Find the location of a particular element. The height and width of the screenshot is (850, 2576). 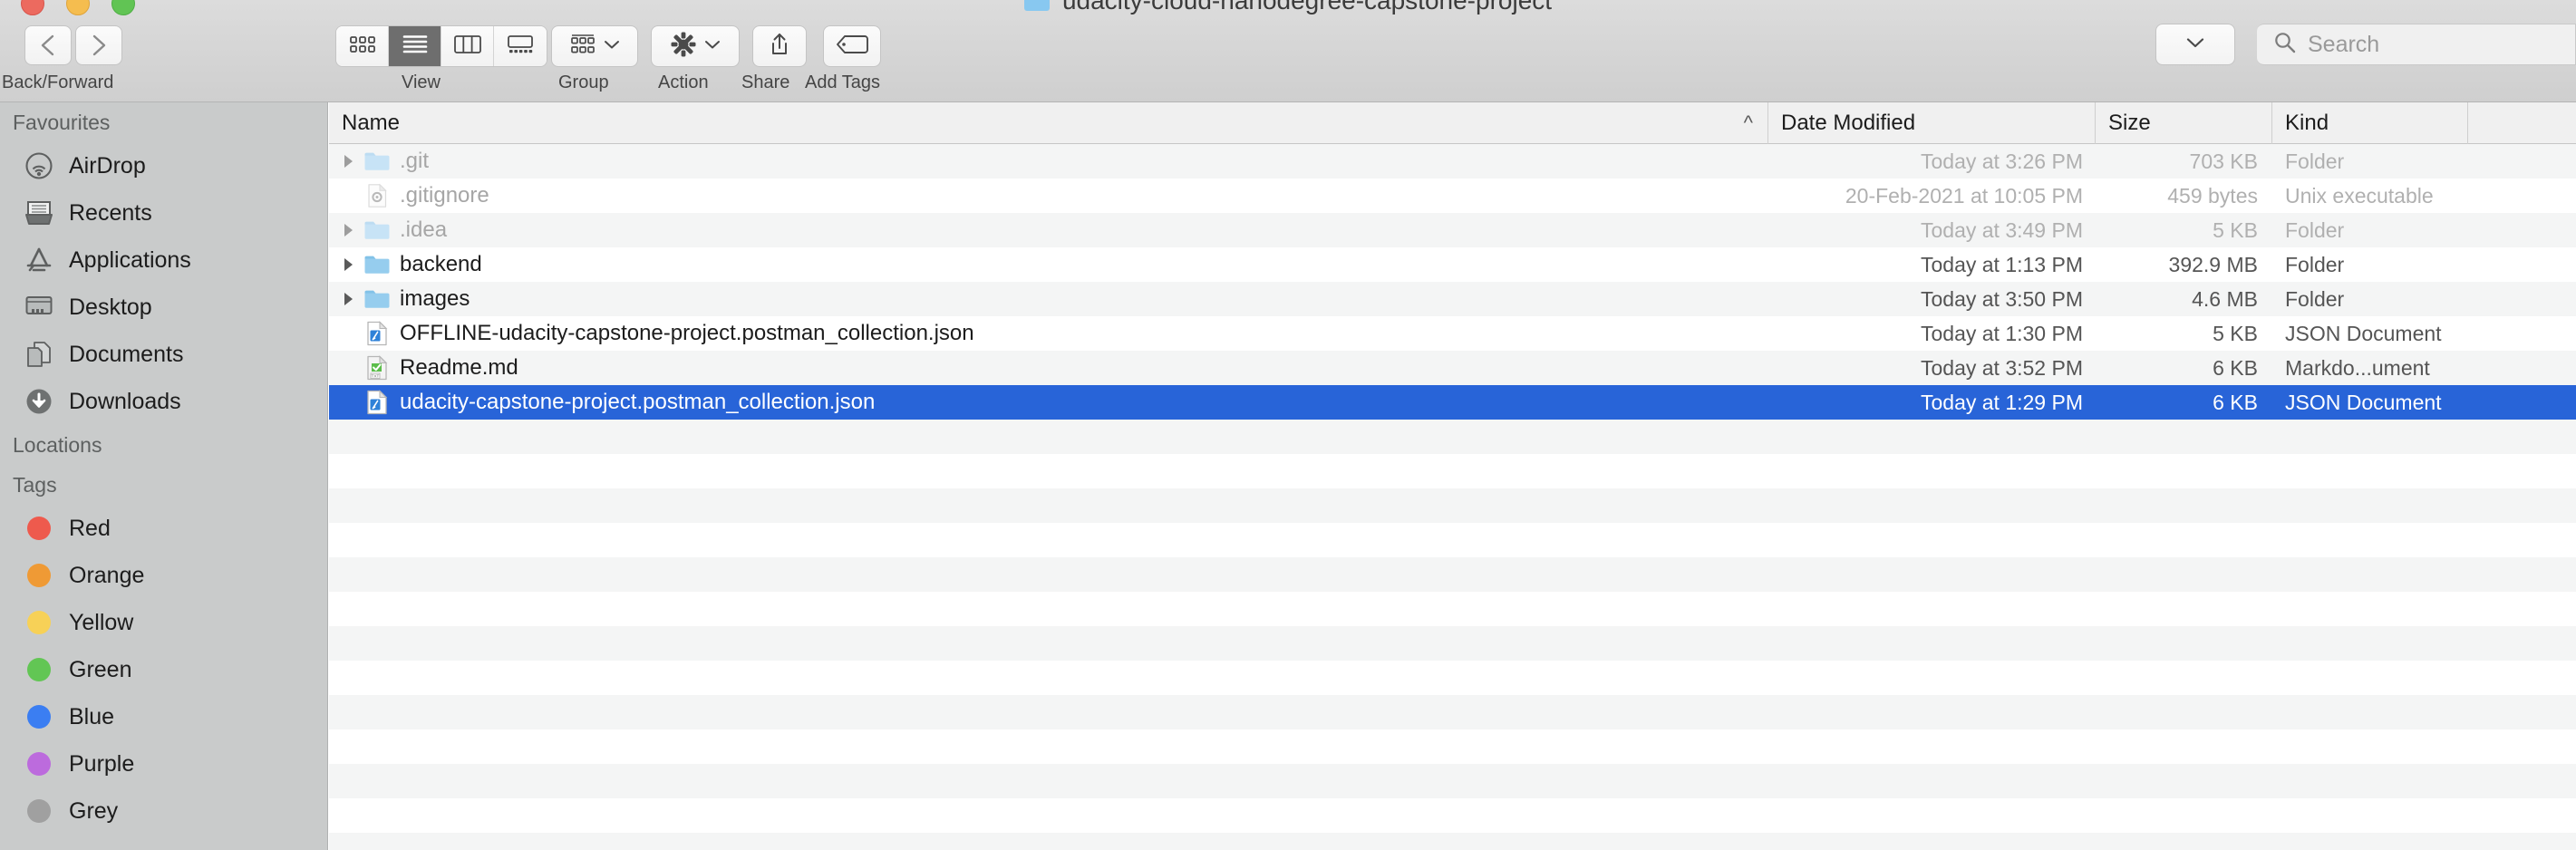

view-label: View is located at coordinates (421, 82).